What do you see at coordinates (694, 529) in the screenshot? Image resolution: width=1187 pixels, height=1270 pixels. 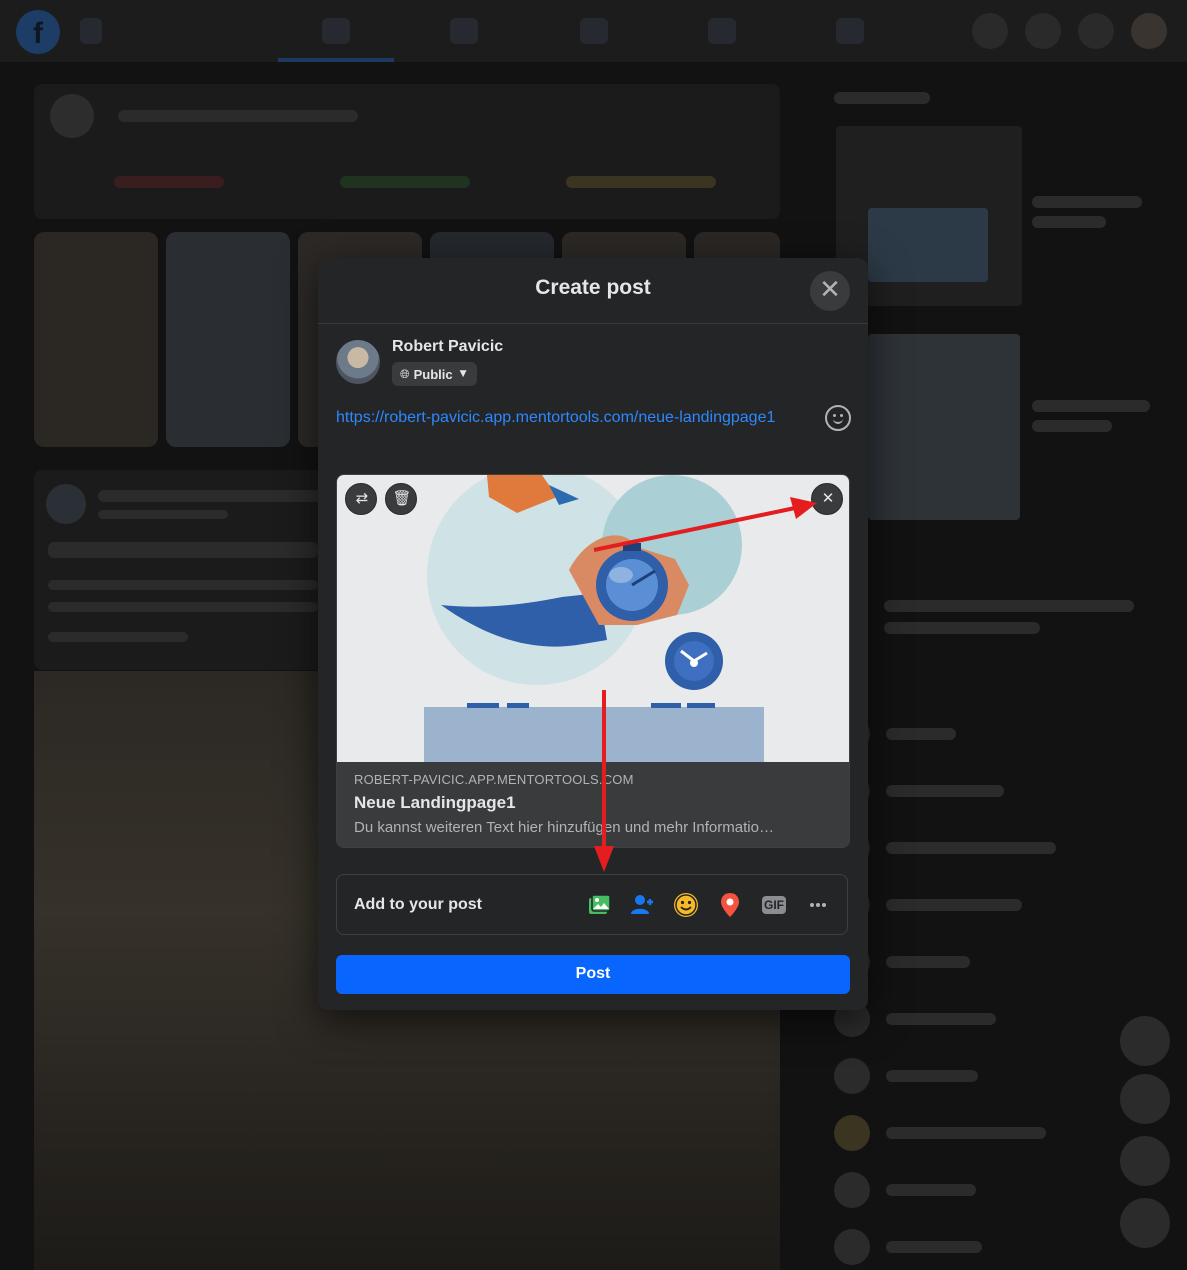 I see `annotation-arrow` at bounding box center [694, 529].